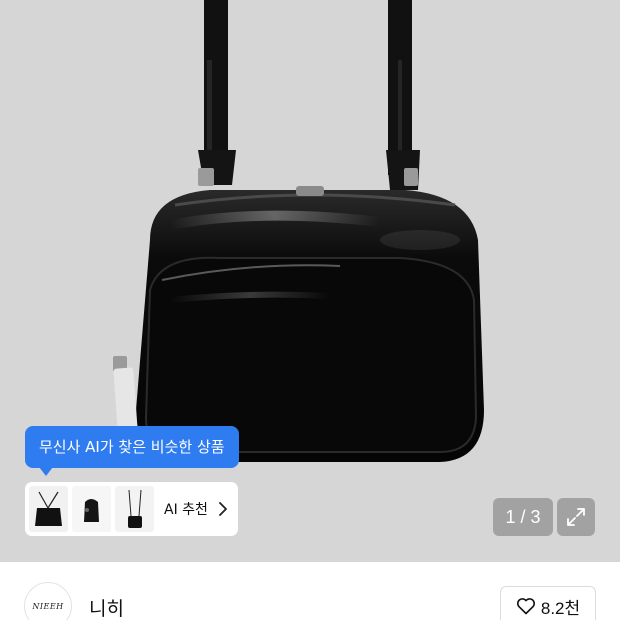 The image size is (620, 620). What do you see at coordinates (132, 451) in the screenshot?
I see `ai-similar-tooltip: 무신사 AI가 찾은 비슷한 상품` at bounding box center [132, 451].